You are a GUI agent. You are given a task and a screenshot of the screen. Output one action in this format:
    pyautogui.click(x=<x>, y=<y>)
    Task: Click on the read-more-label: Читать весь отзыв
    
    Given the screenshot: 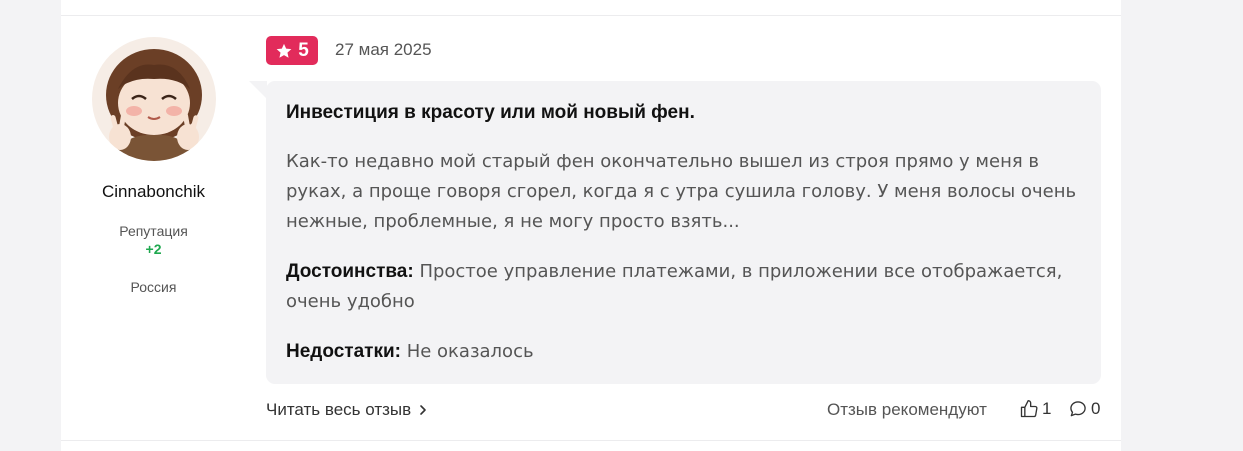 What is the action you would take?
    pyautogui.click(x=339, y=409)
    